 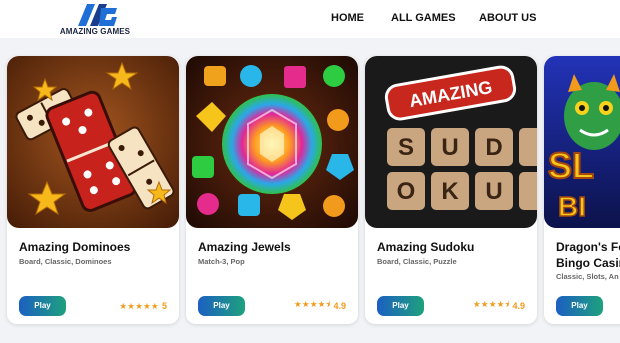 I want to click on svg-text: O, so click(x=406, y=191).